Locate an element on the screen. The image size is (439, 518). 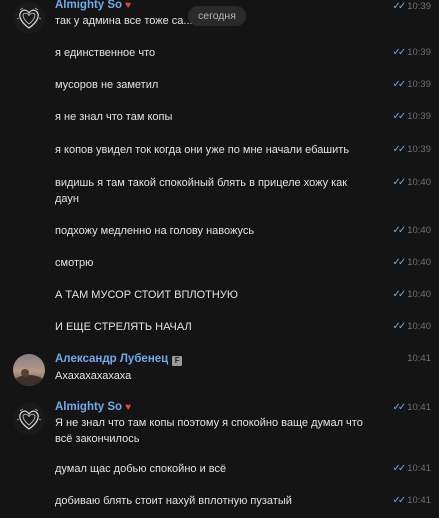
message-text: мусоров не заметил is located at coordinates (107, 85).